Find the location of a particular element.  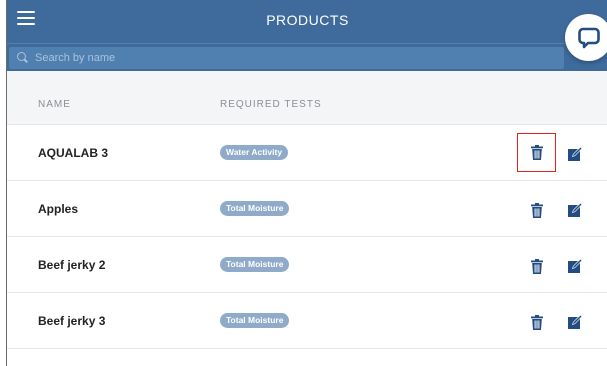

column-header-required-tests: REQUIRED TESTS is located at coordinates (271, 104).